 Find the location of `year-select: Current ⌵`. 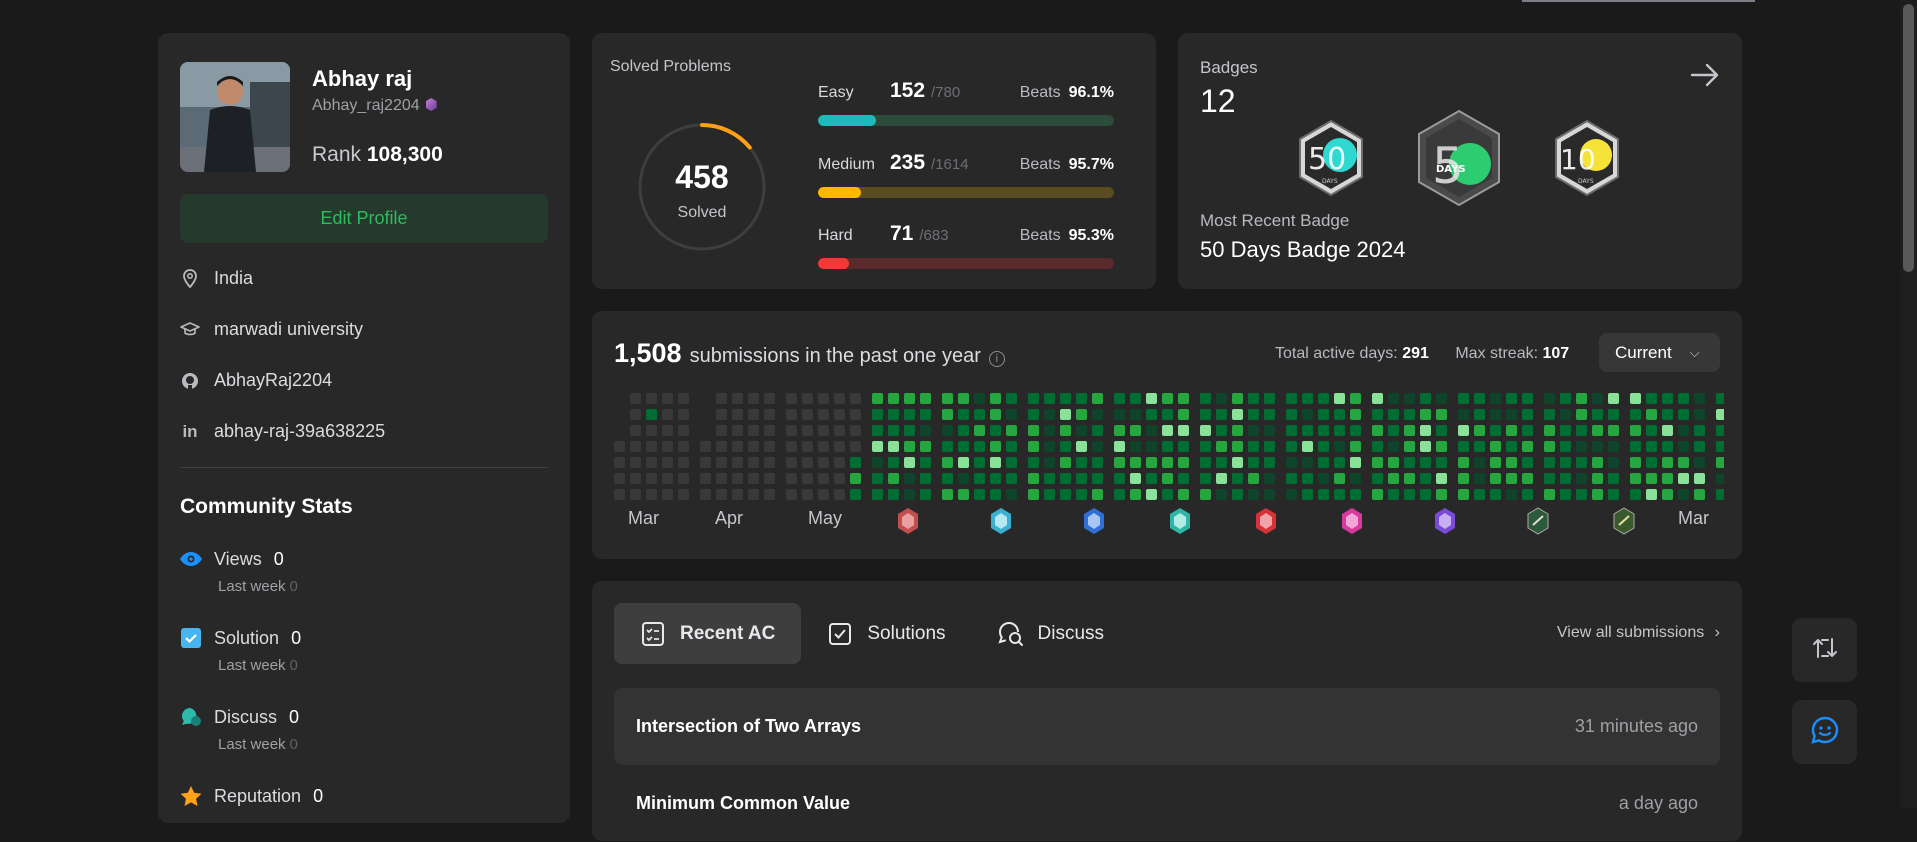

year-select: Current ⌵ is located at coordinates (1659, 352).